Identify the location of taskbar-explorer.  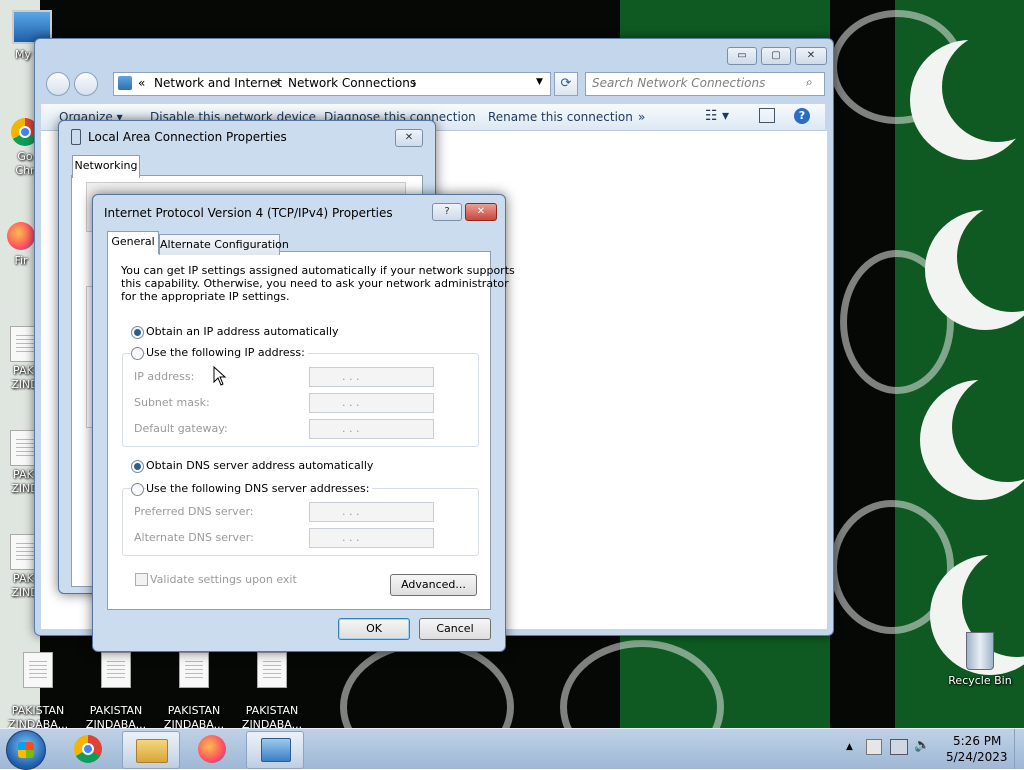
(151, 750).